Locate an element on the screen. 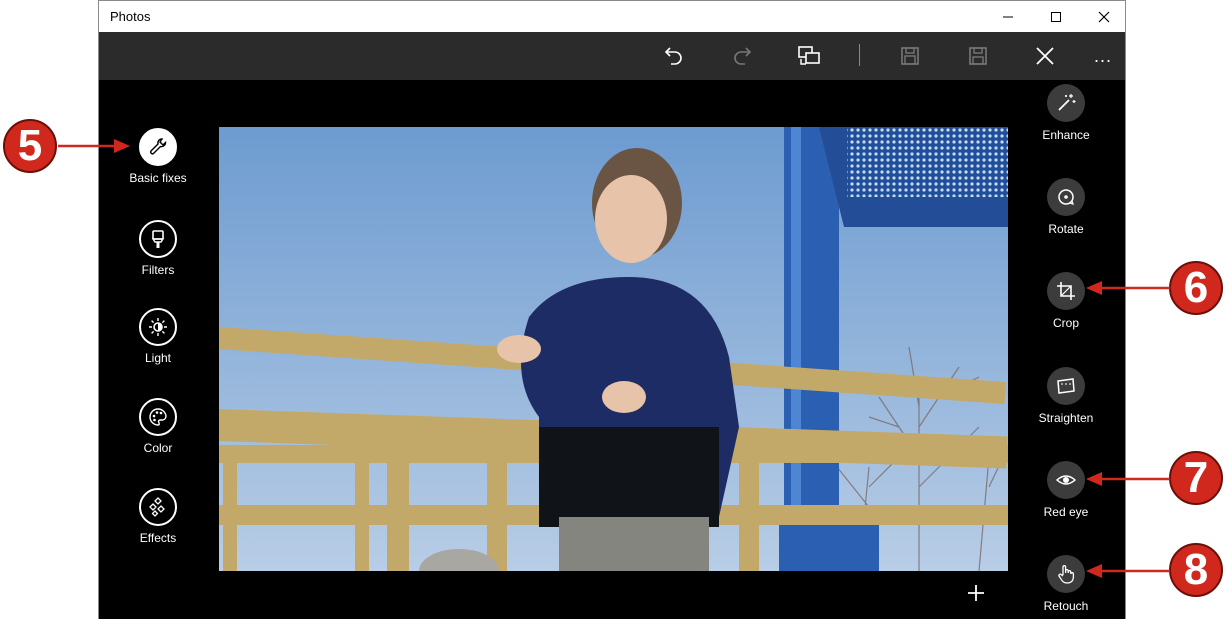 Image resolution: width=1228 pixels, height=619 pixels. callout-7: 7 is located at coordinates (1196, 478).